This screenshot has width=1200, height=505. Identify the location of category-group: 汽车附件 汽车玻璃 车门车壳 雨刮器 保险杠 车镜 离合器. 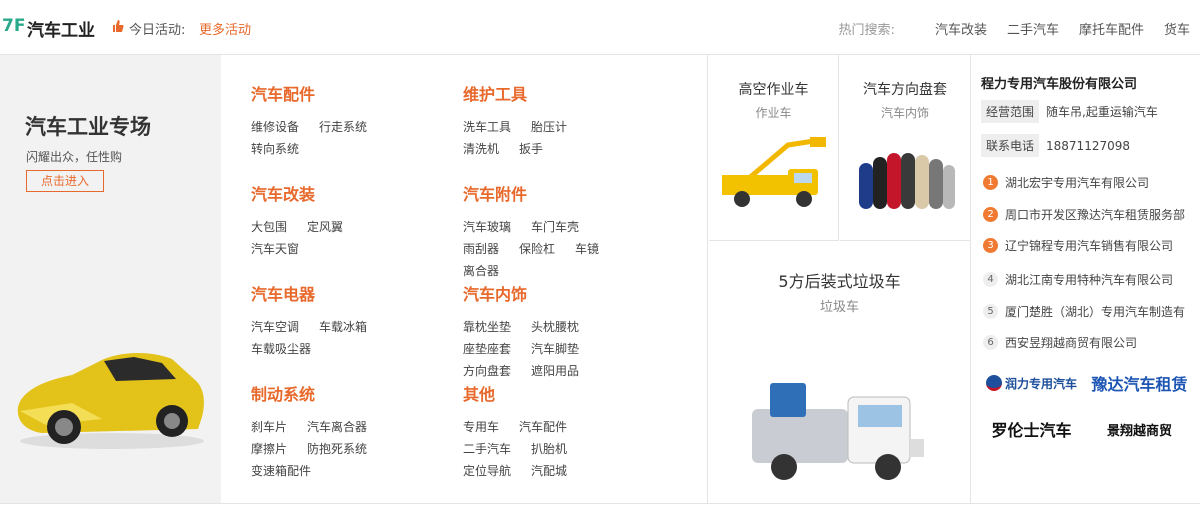
(563, 231).